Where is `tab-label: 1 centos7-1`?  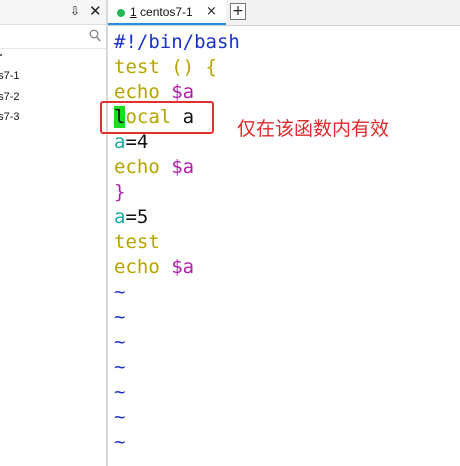
tab-label: 1 centos7-1 is located at coordinates (161, 12).